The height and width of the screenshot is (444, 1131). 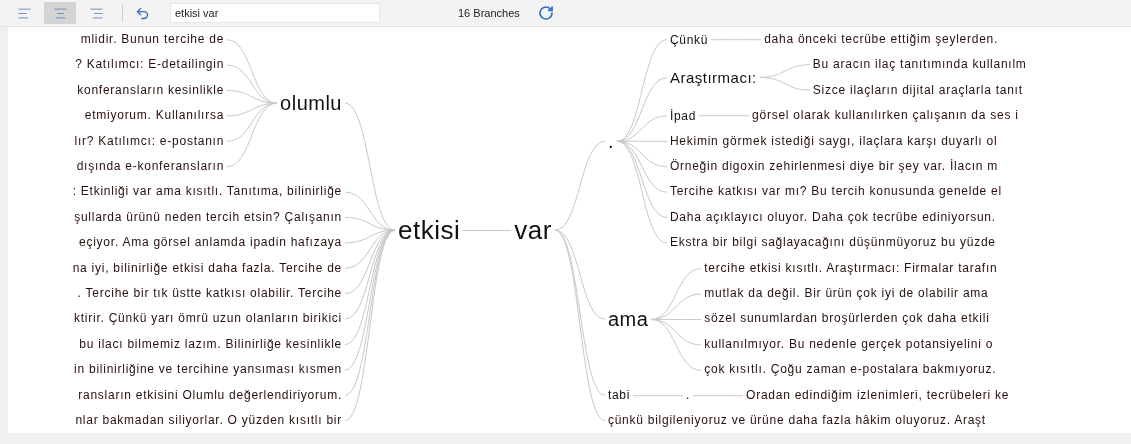 What do you see at coordinates (833, 167) in the screenshot?
I see `context-phrase: Örneğin digoxin zehirlenmesi diye bir şey var. İlacın m` at bounding box center [833, 167].